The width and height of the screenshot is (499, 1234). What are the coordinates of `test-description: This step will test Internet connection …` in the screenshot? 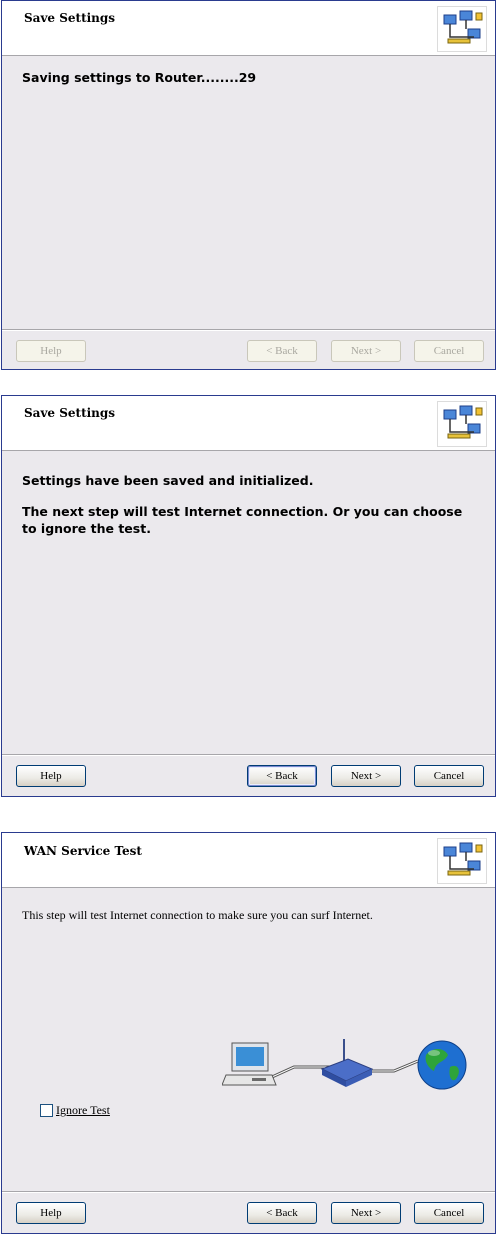 It's located at (197, 915).